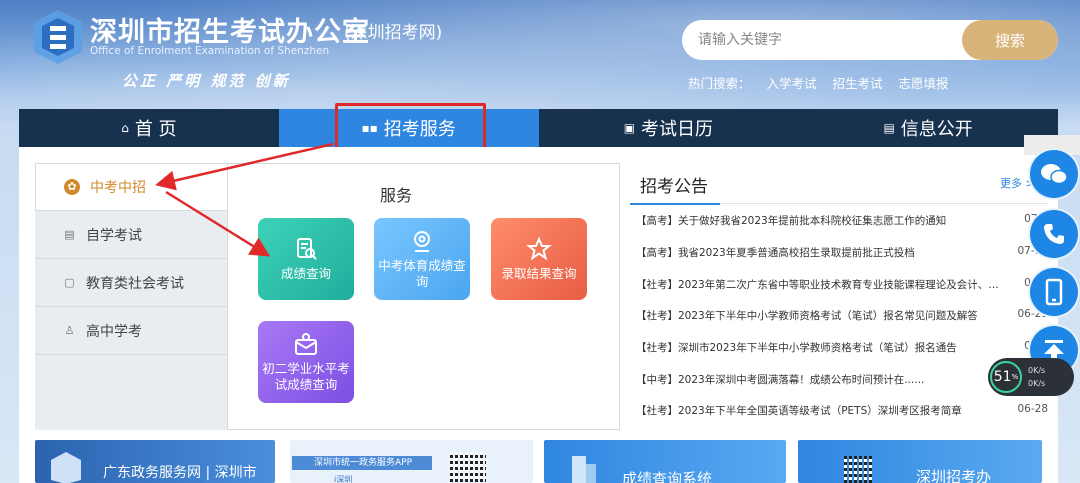  Describe the element at coordinates (1010, 40) in the screenshot. I see `search-button: 搜索` at that location.